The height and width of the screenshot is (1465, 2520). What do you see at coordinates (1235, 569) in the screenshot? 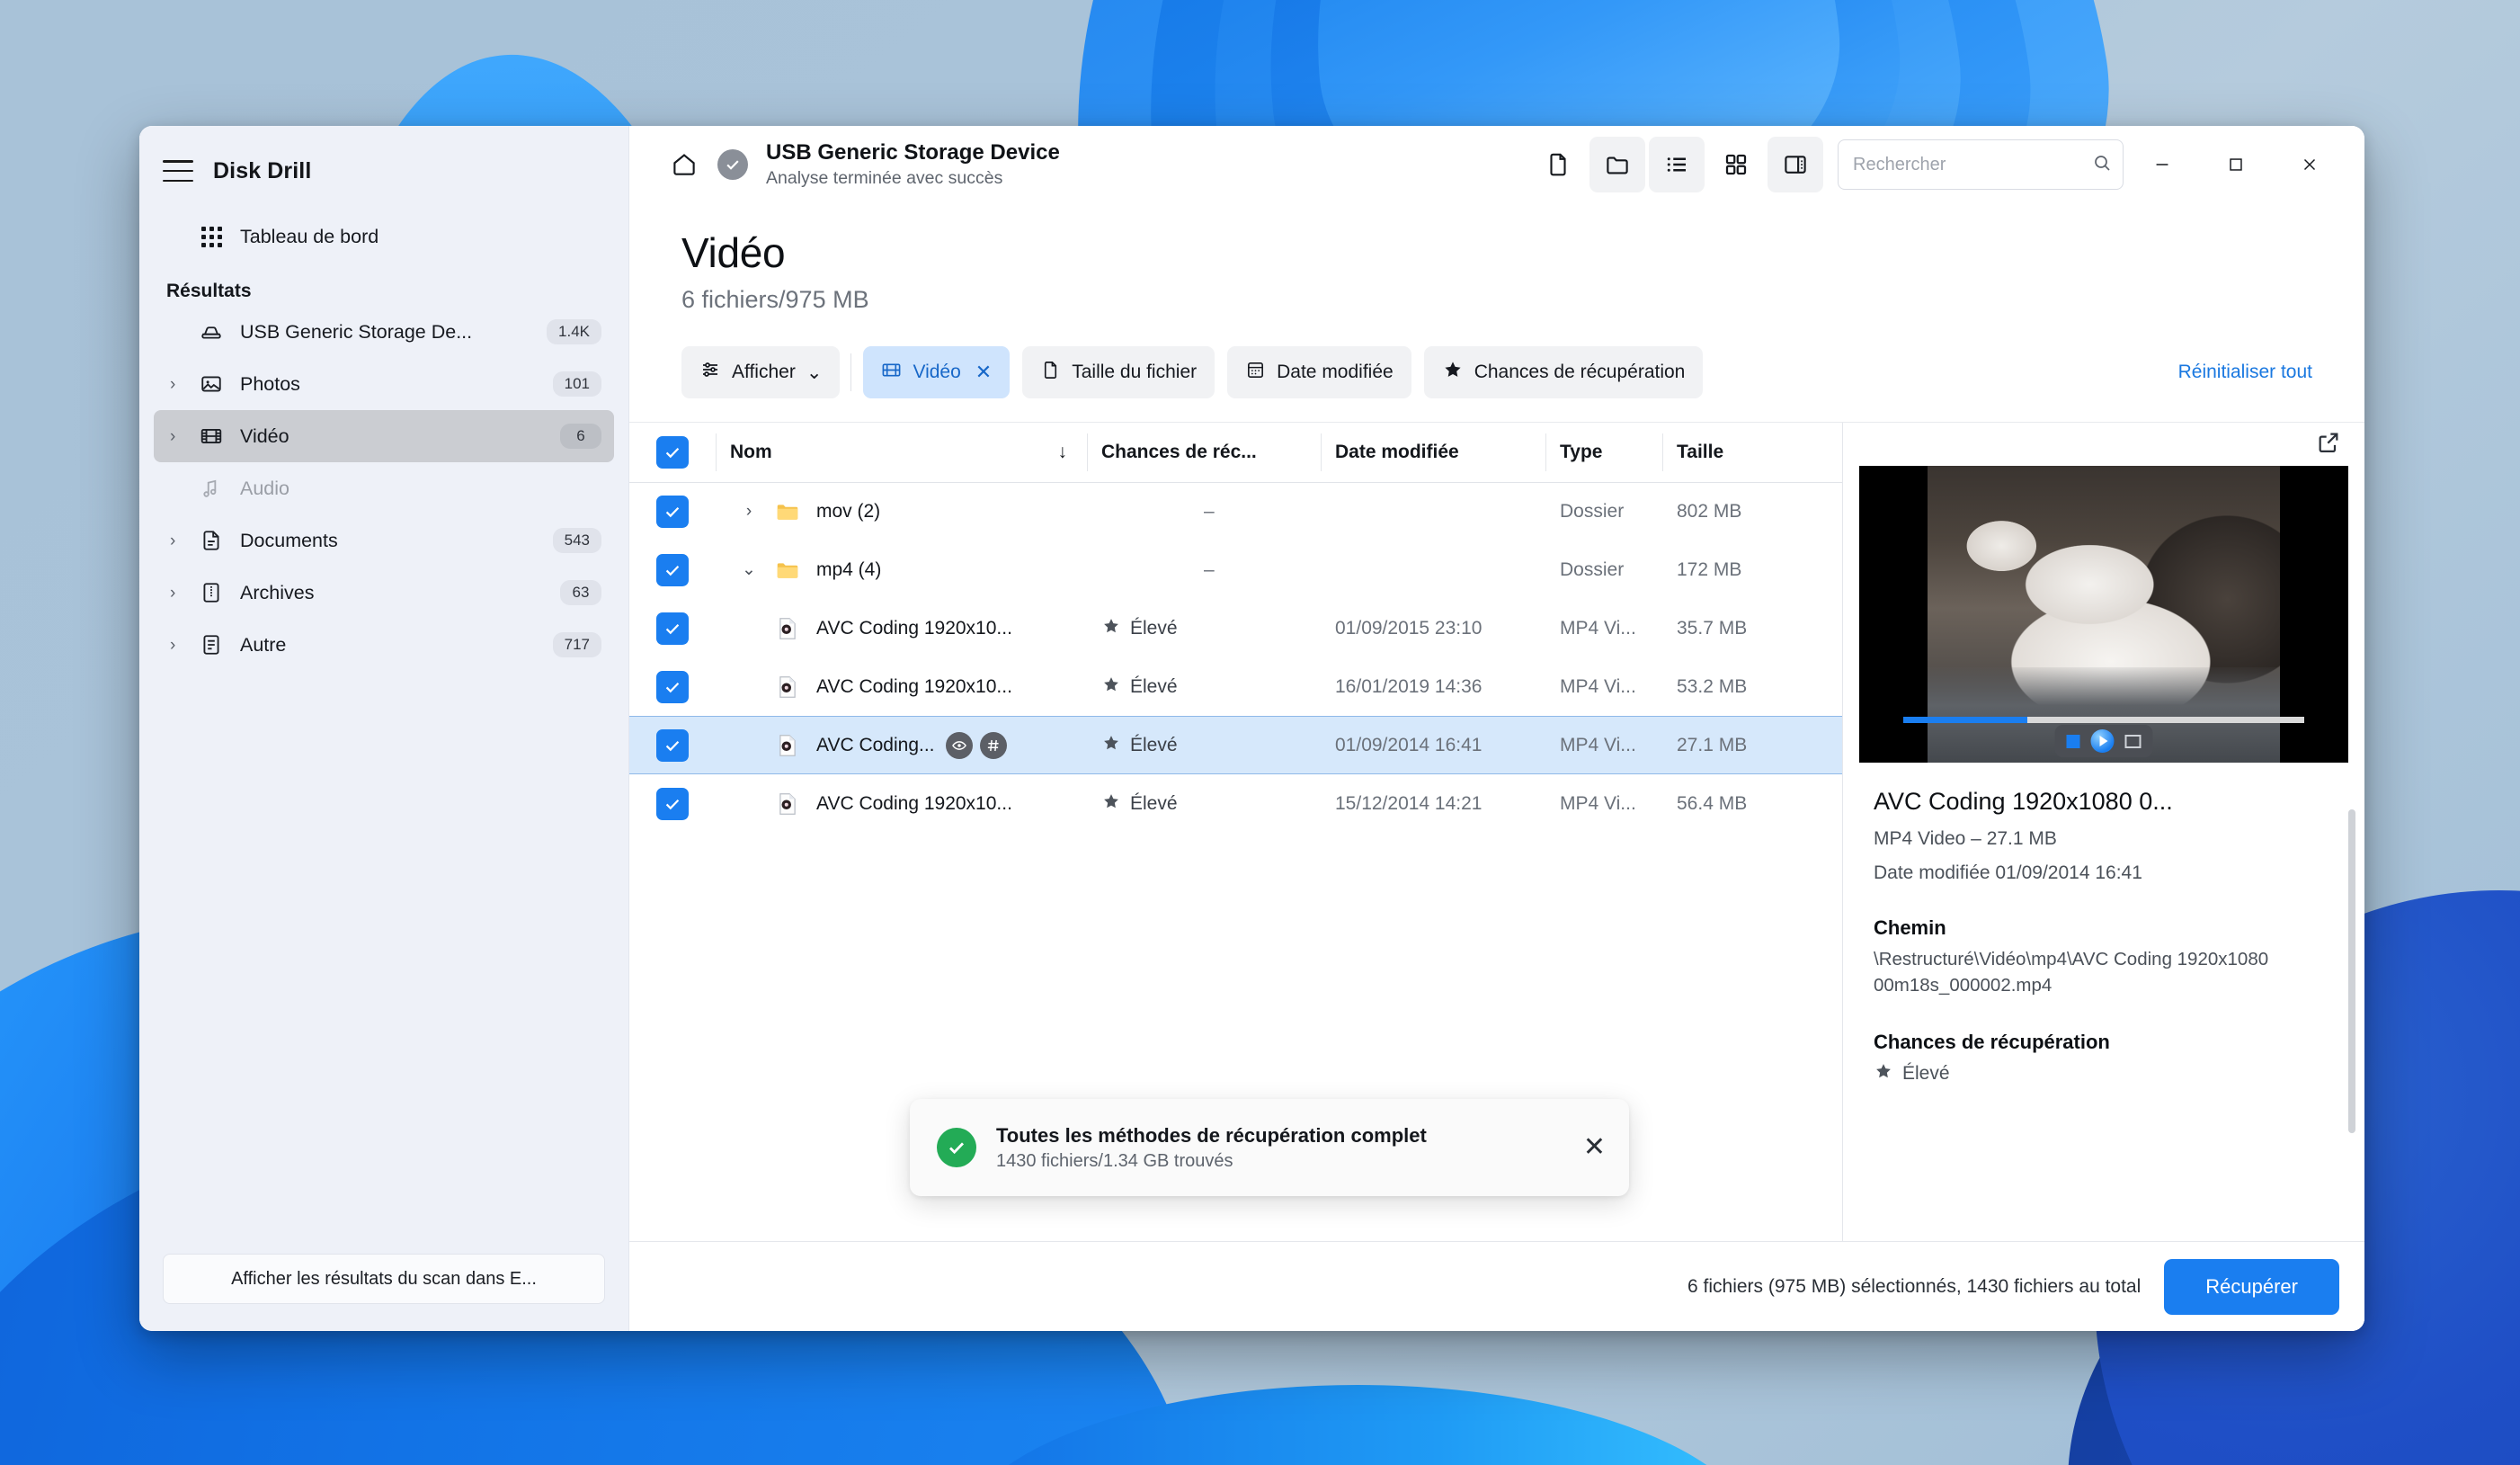
I see `table-row: ⌄ mp4 (4) – Dossier 172 MB` at bounding box center [1235, 569].